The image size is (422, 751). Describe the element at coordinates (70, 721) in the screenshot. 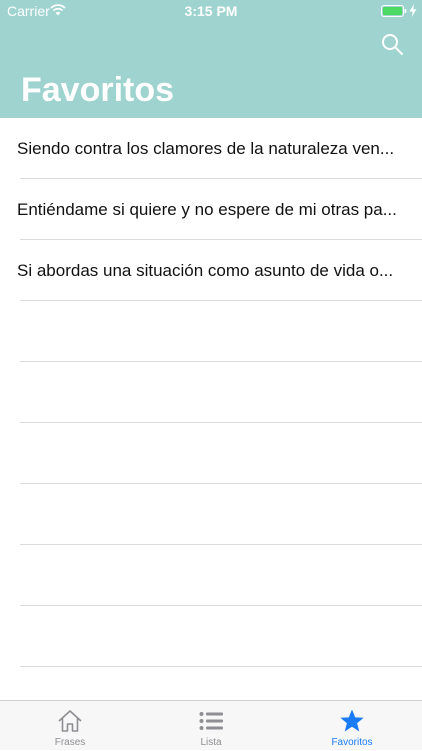

I see `house-icon` at that location.